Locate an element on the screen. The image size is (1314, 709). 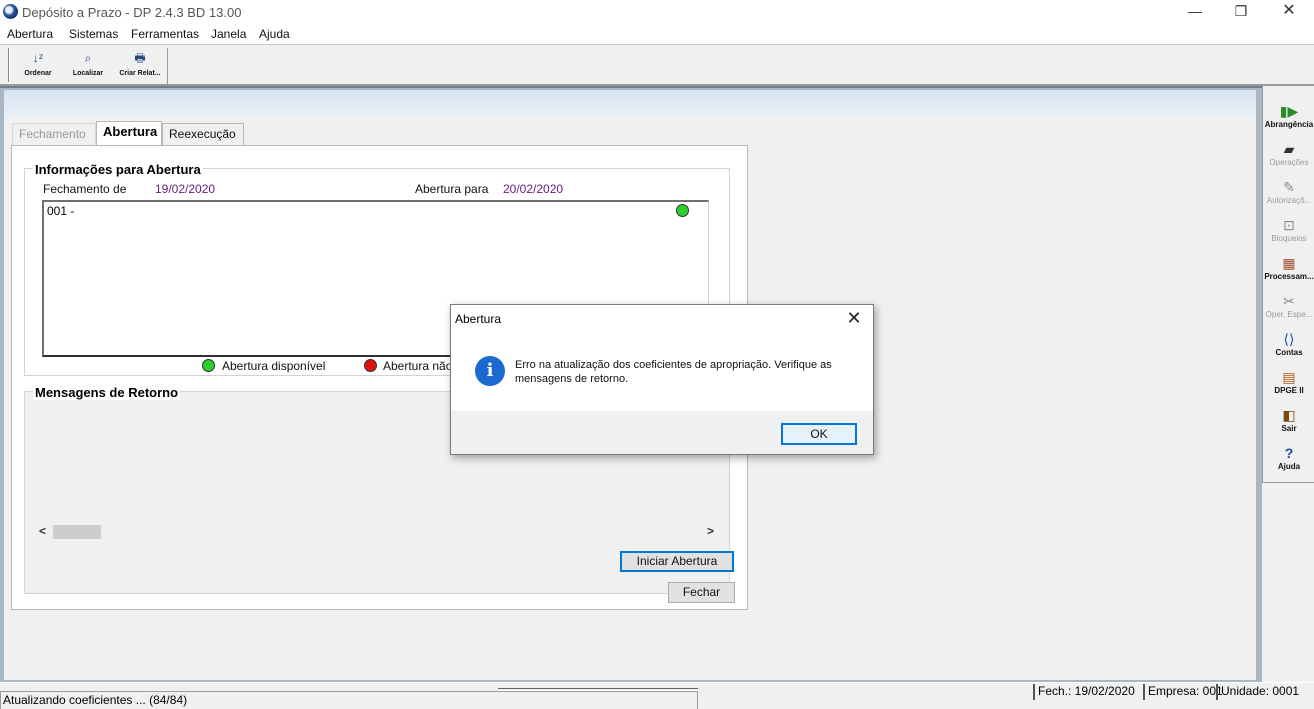
sidebar-label-bloqueios: Bloqueios is located at coordinates (1289, 238).